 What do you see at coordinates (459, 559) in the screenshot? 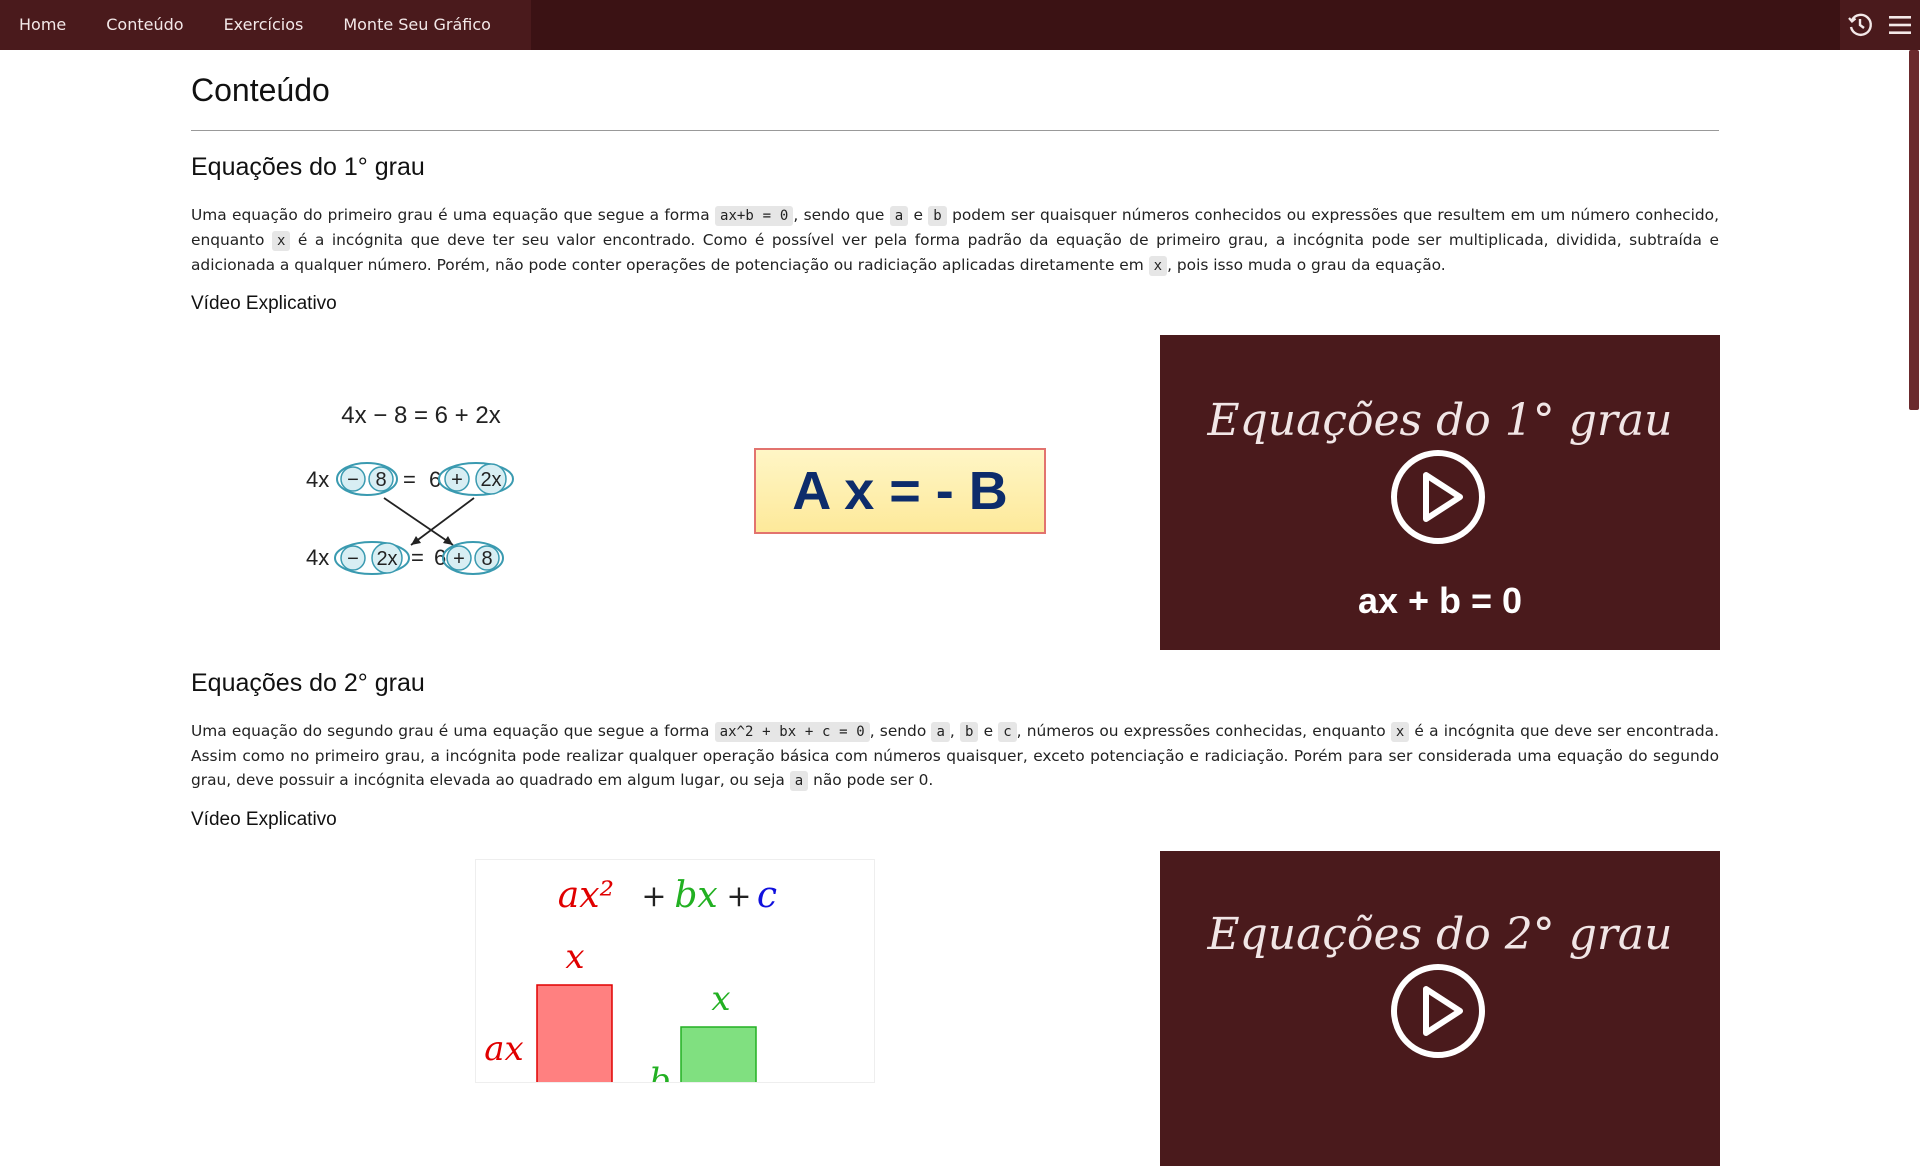
I see `row2-plus: +` at bounding box center [459, 559].